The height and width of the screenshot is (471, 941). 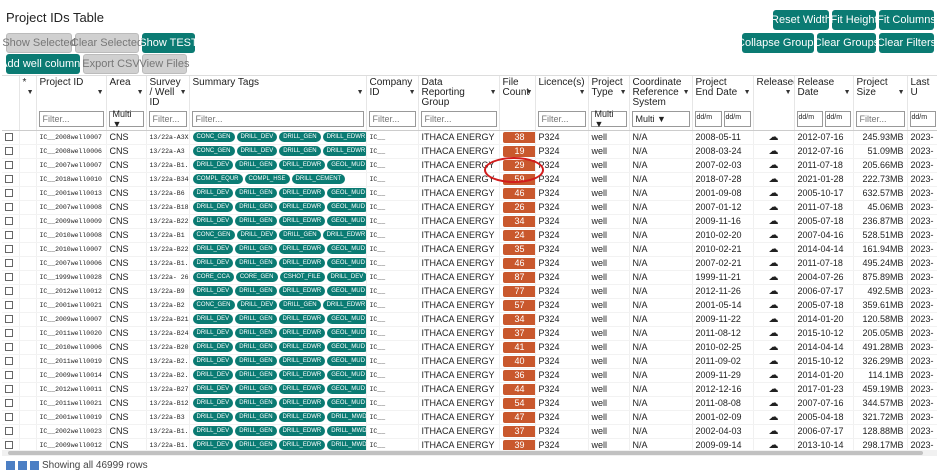 I want to click on data-group-filter, so click(x=458, y=118).